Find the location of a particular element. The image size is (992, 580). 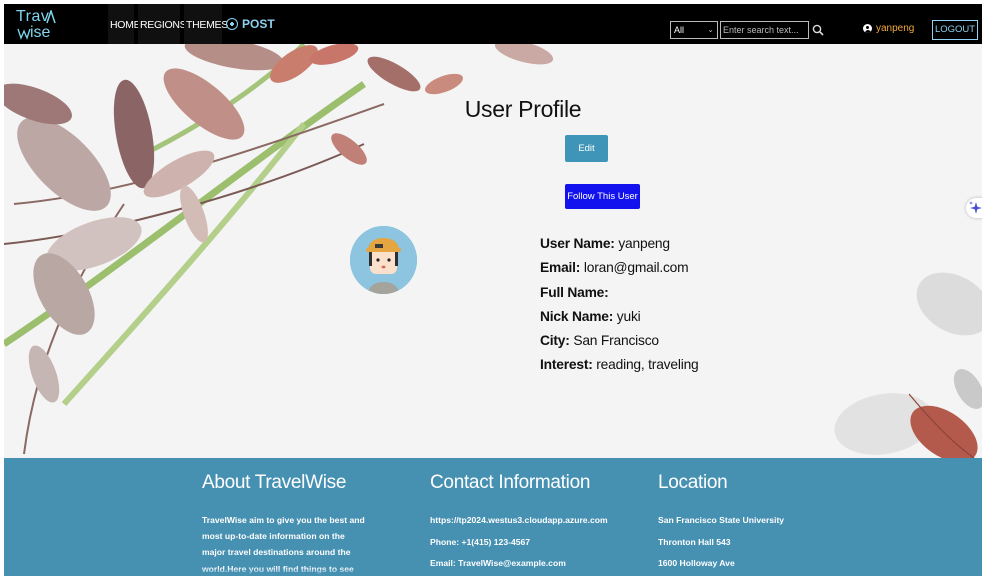

logo-w-mark is located at coordinates (24, 34).